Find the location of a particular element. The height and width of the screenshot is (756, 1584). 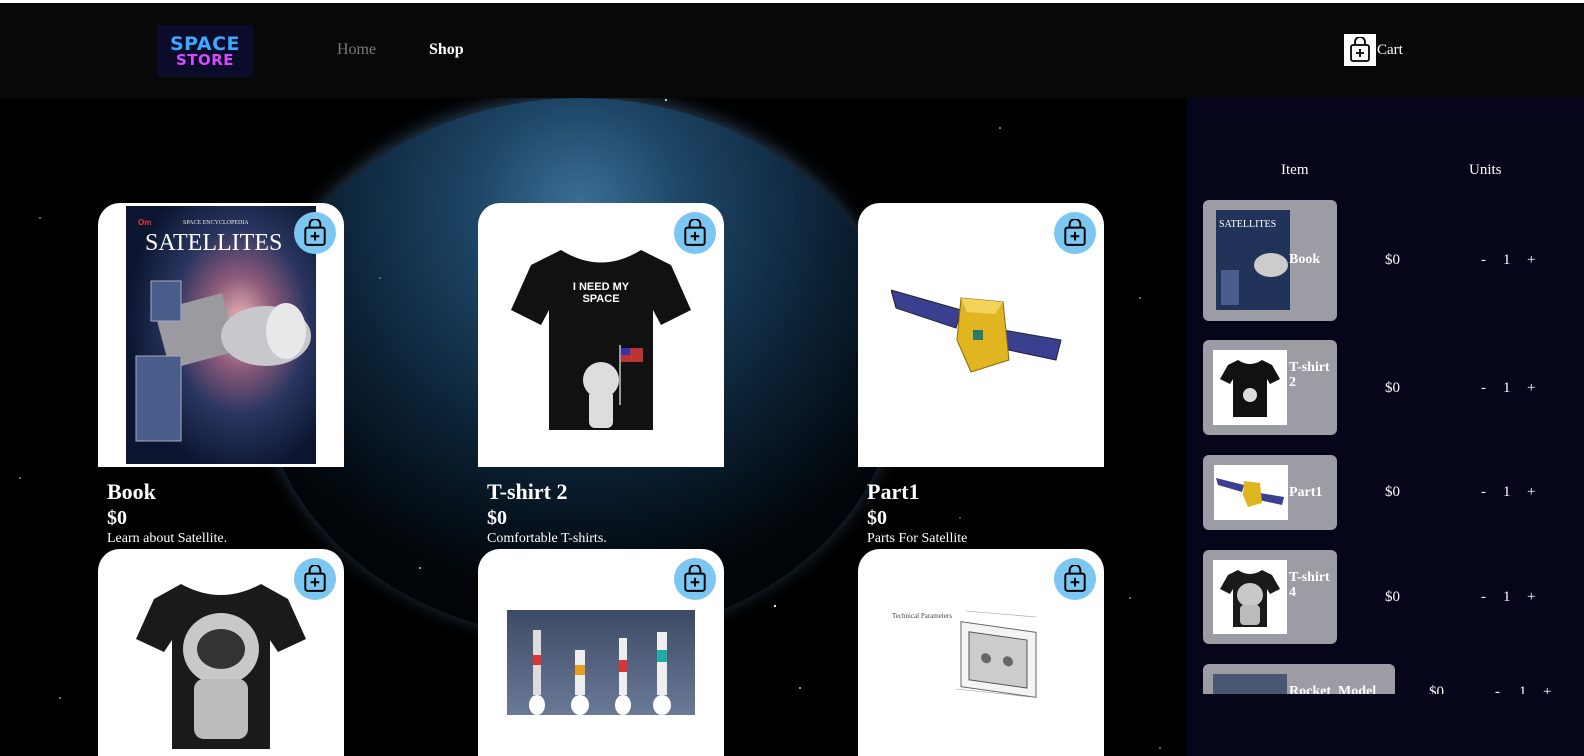

tshirt-print-text: I NEED MY SPACE is located at coordinates (601, 293).